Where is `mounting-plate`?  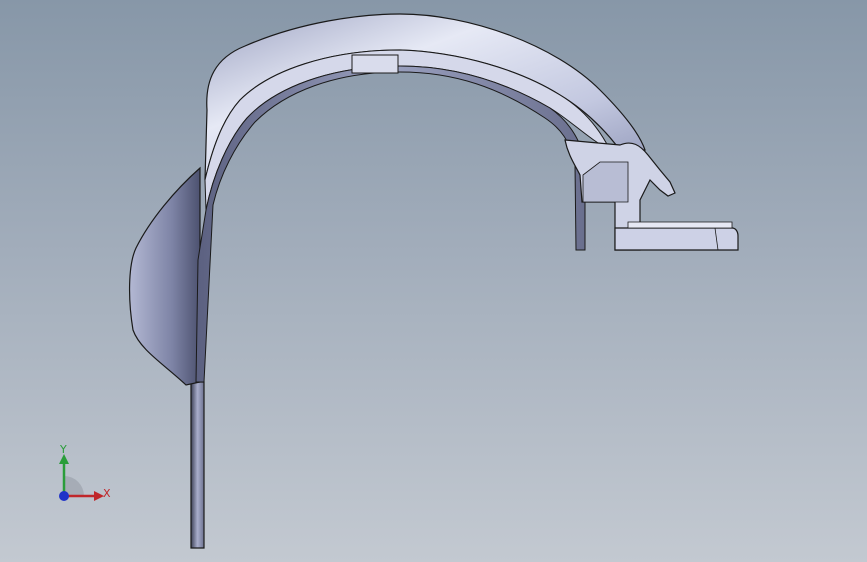 mounting-plate is located at coordinates (676, 239).